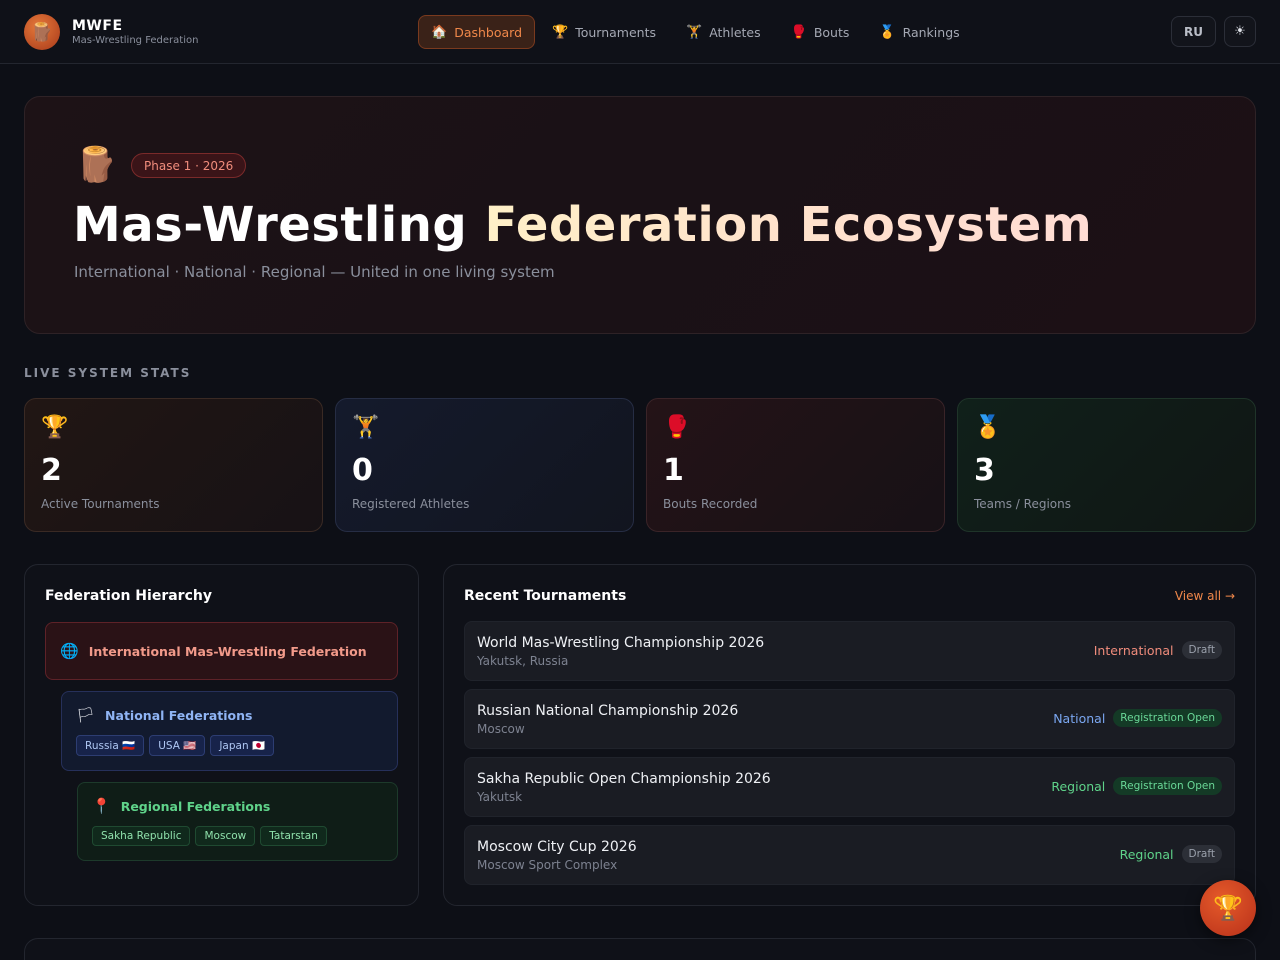 Image resolution: width=1280 pixels, height=960 pixels. Describe the element at coordinates (1022, 504) in the screenshot. I see `stat-label: Teams / Regions` at that location.